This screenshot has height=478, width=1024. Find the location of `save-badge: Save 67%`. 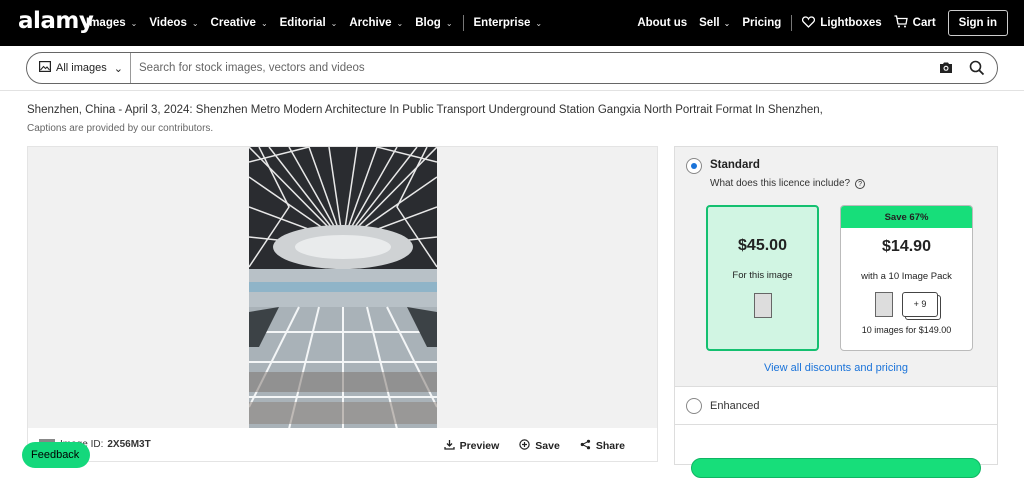

save-badge: Save 67% is located at coordinates (906, 217).